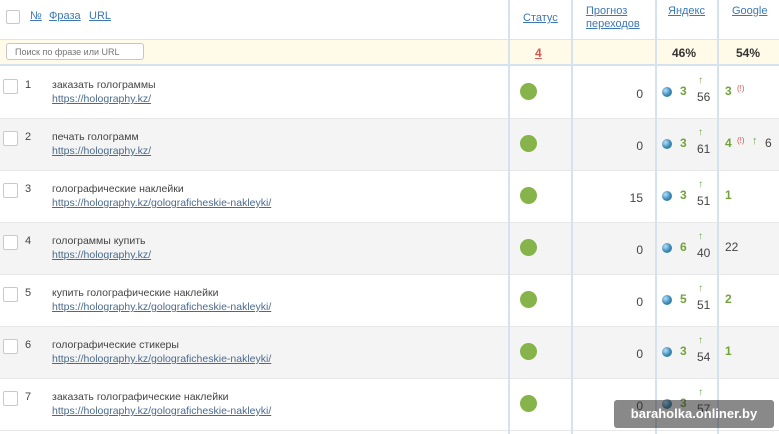 This screenshot has height=434, width=779. What do you see at coordinates (728, 299) in the screenshot?
I see `google-position: 2` at bounding box center [728, 299].